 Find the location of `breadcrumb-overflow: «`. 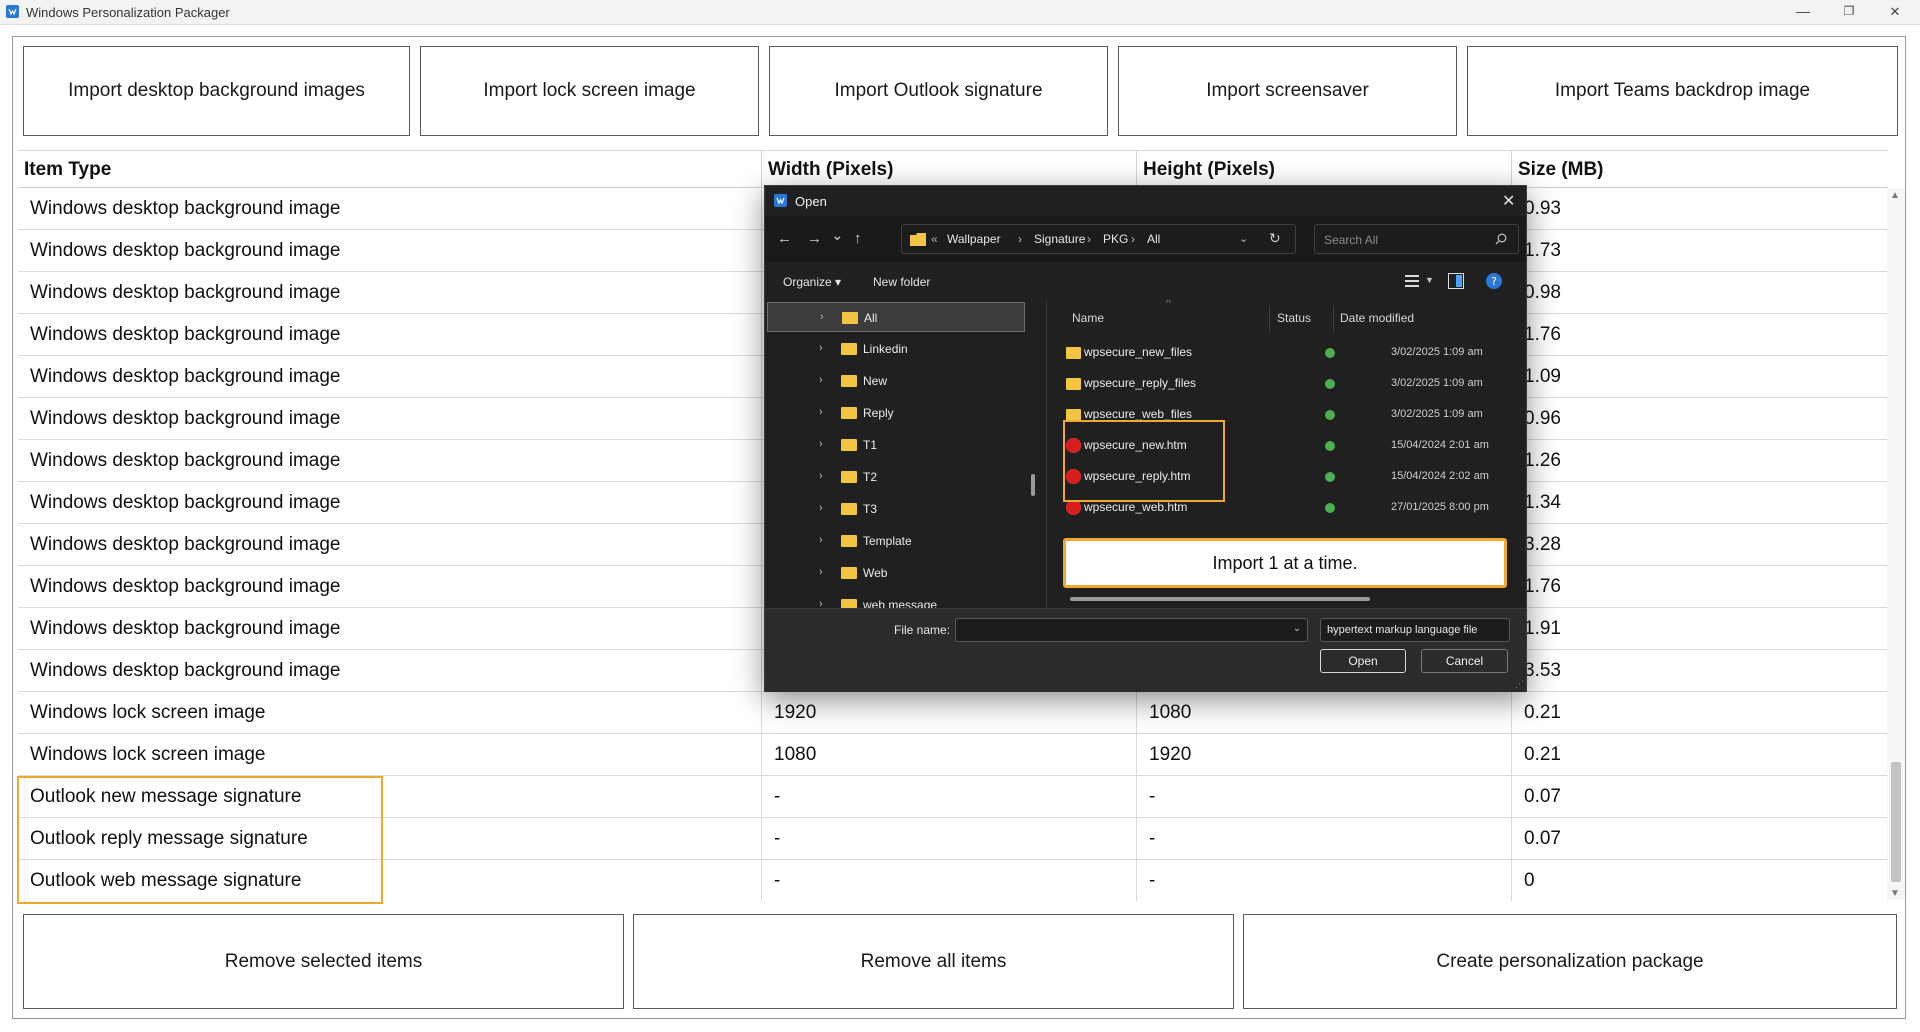

breadcrumb-overflow: « is located at coordinates (934, 239).